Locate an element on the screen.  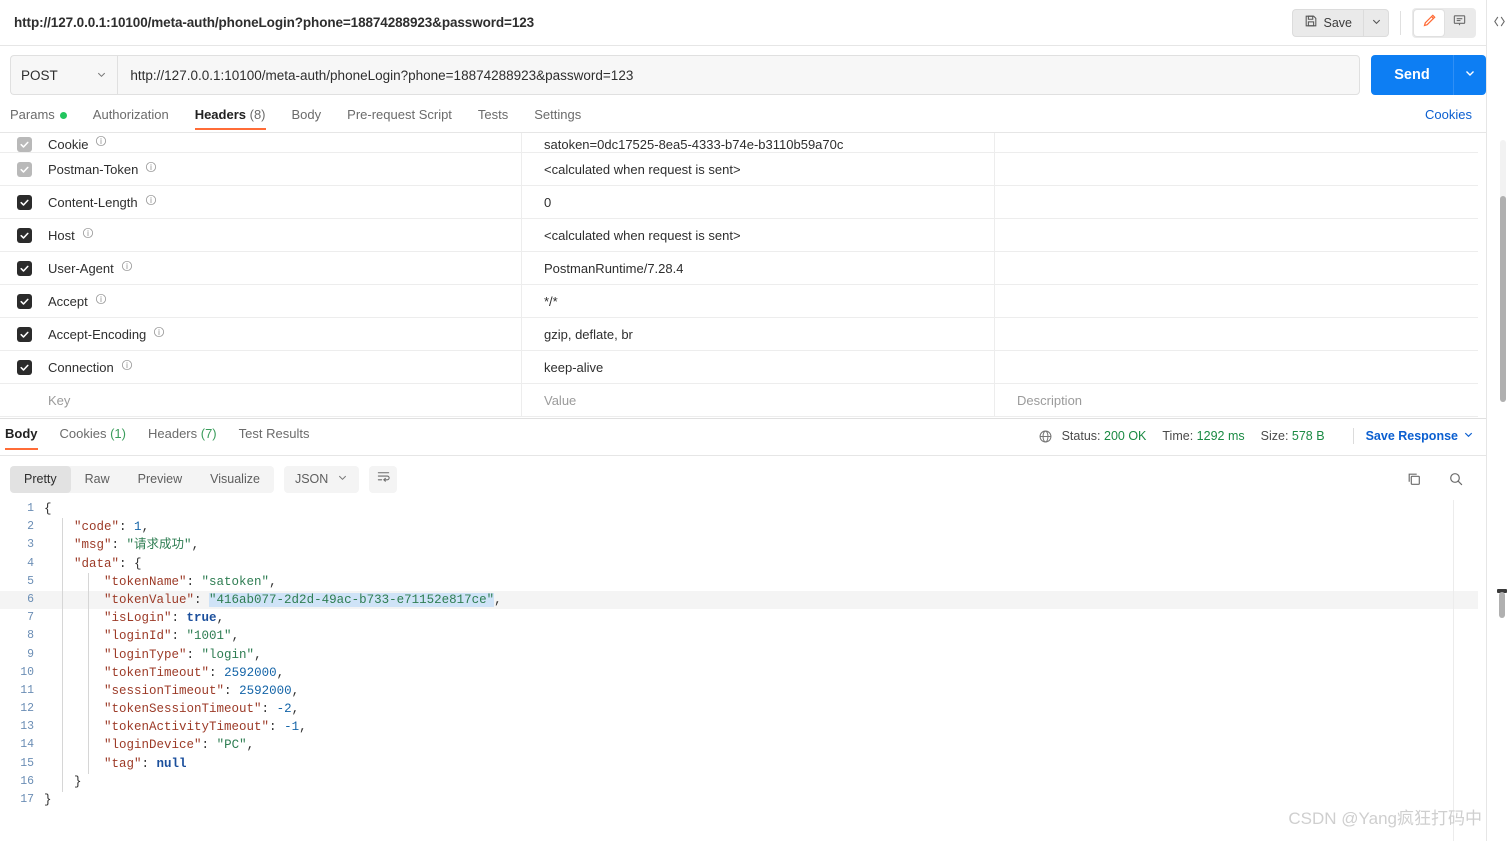
response-tab-headers: Headers (7) is located at coordinates (182, 434).